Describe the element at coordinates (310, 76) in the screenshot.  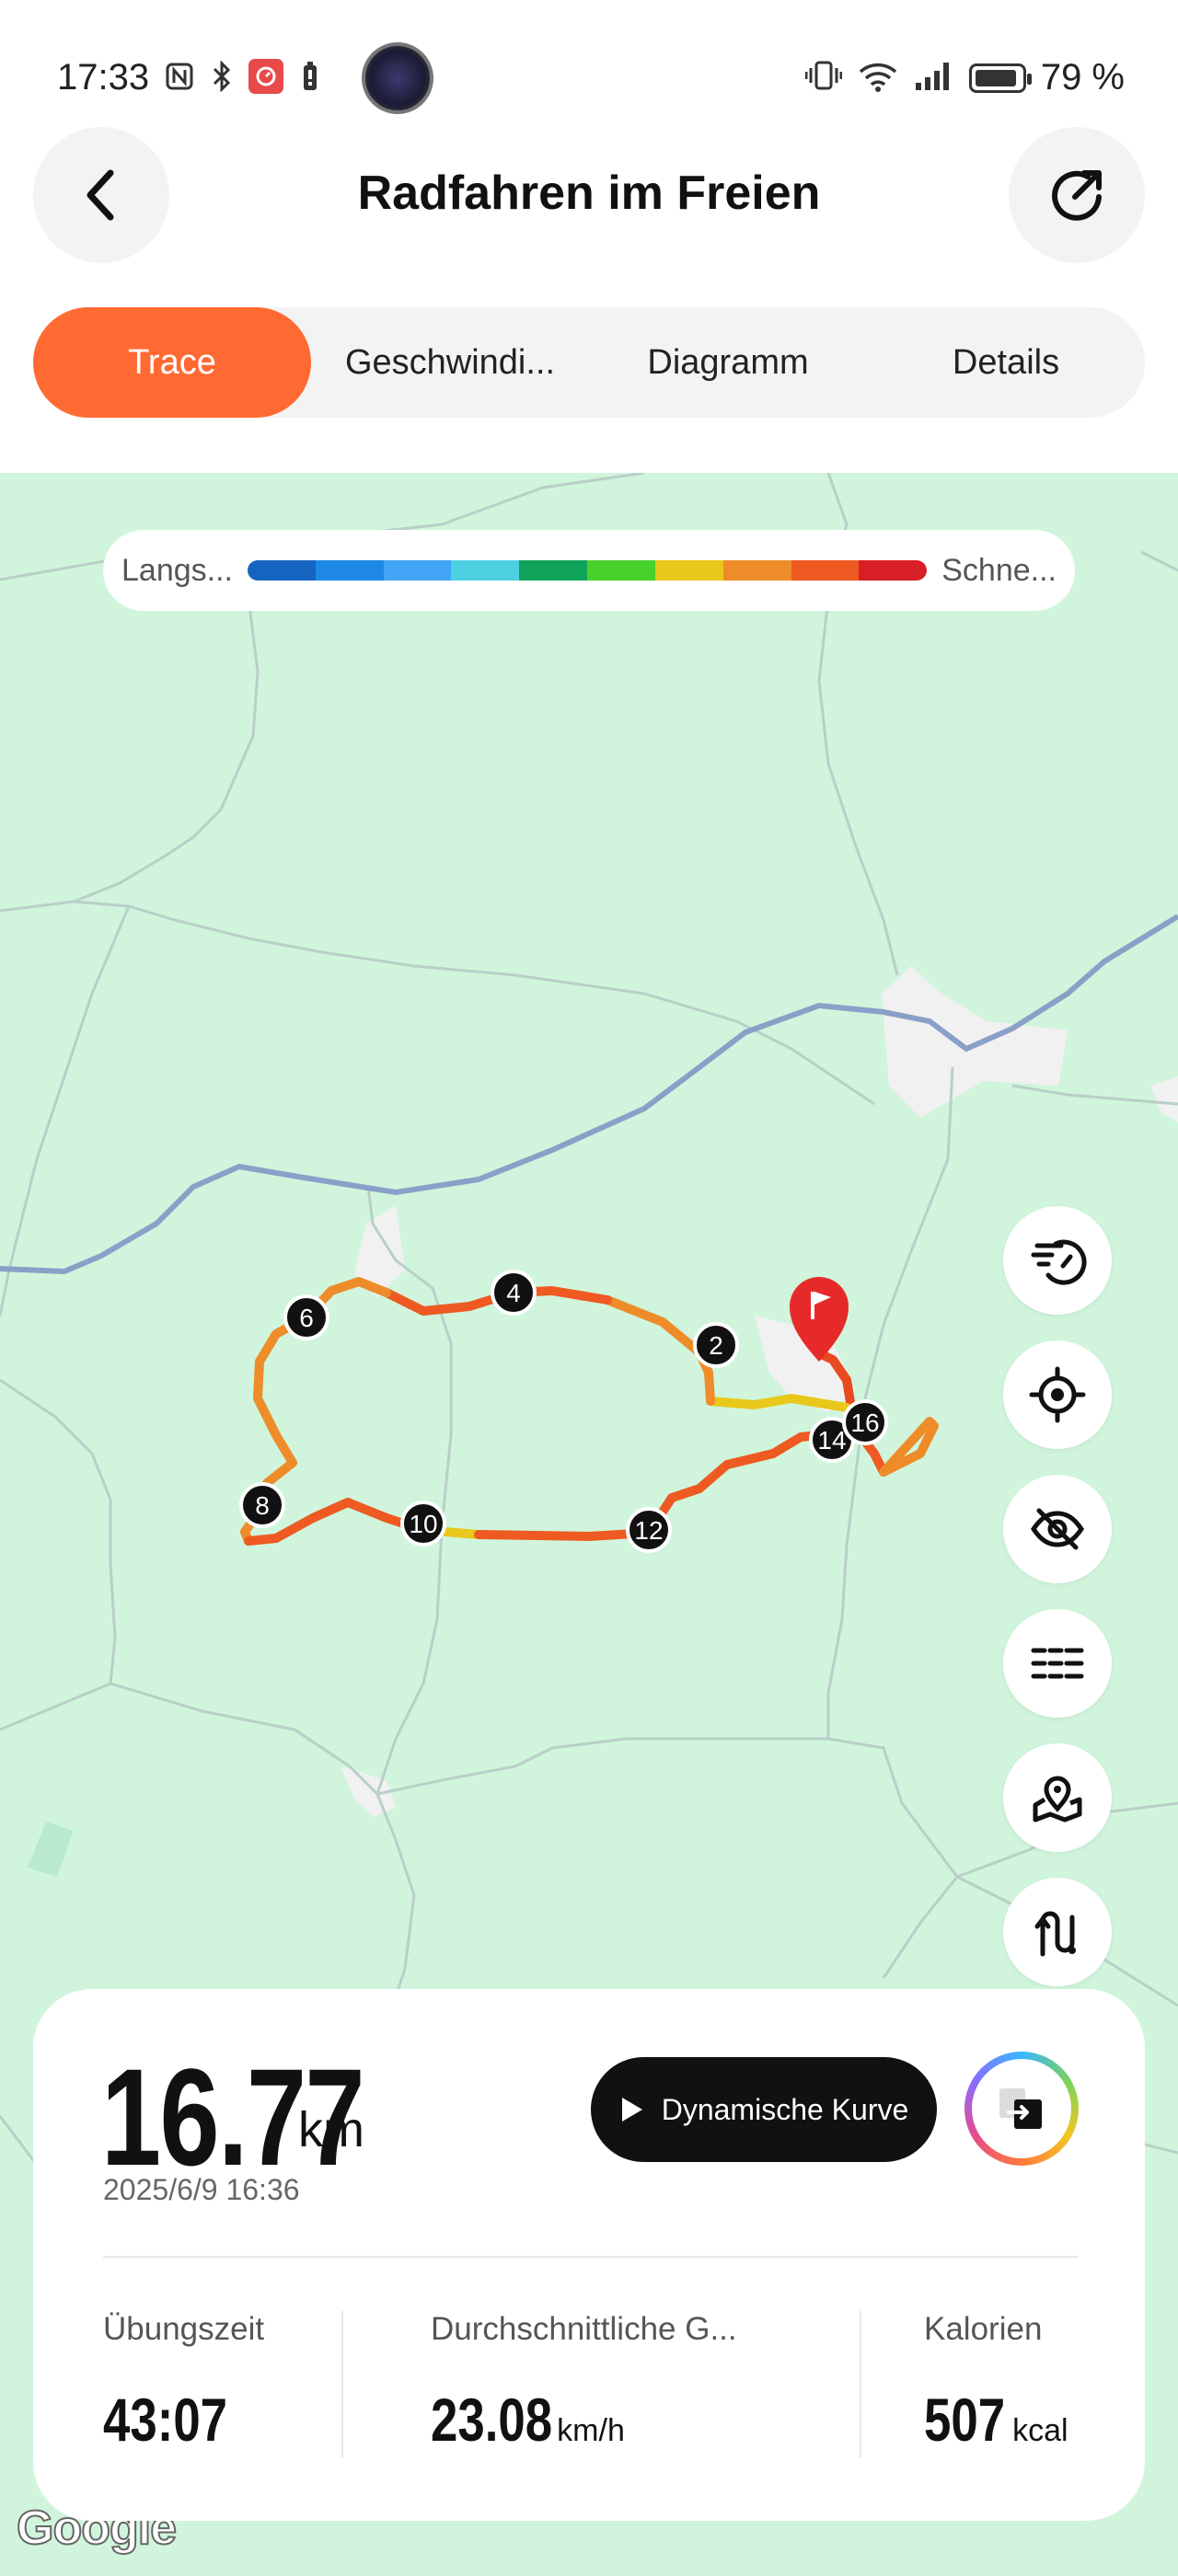
I see `battery-saver-icon` at that location.